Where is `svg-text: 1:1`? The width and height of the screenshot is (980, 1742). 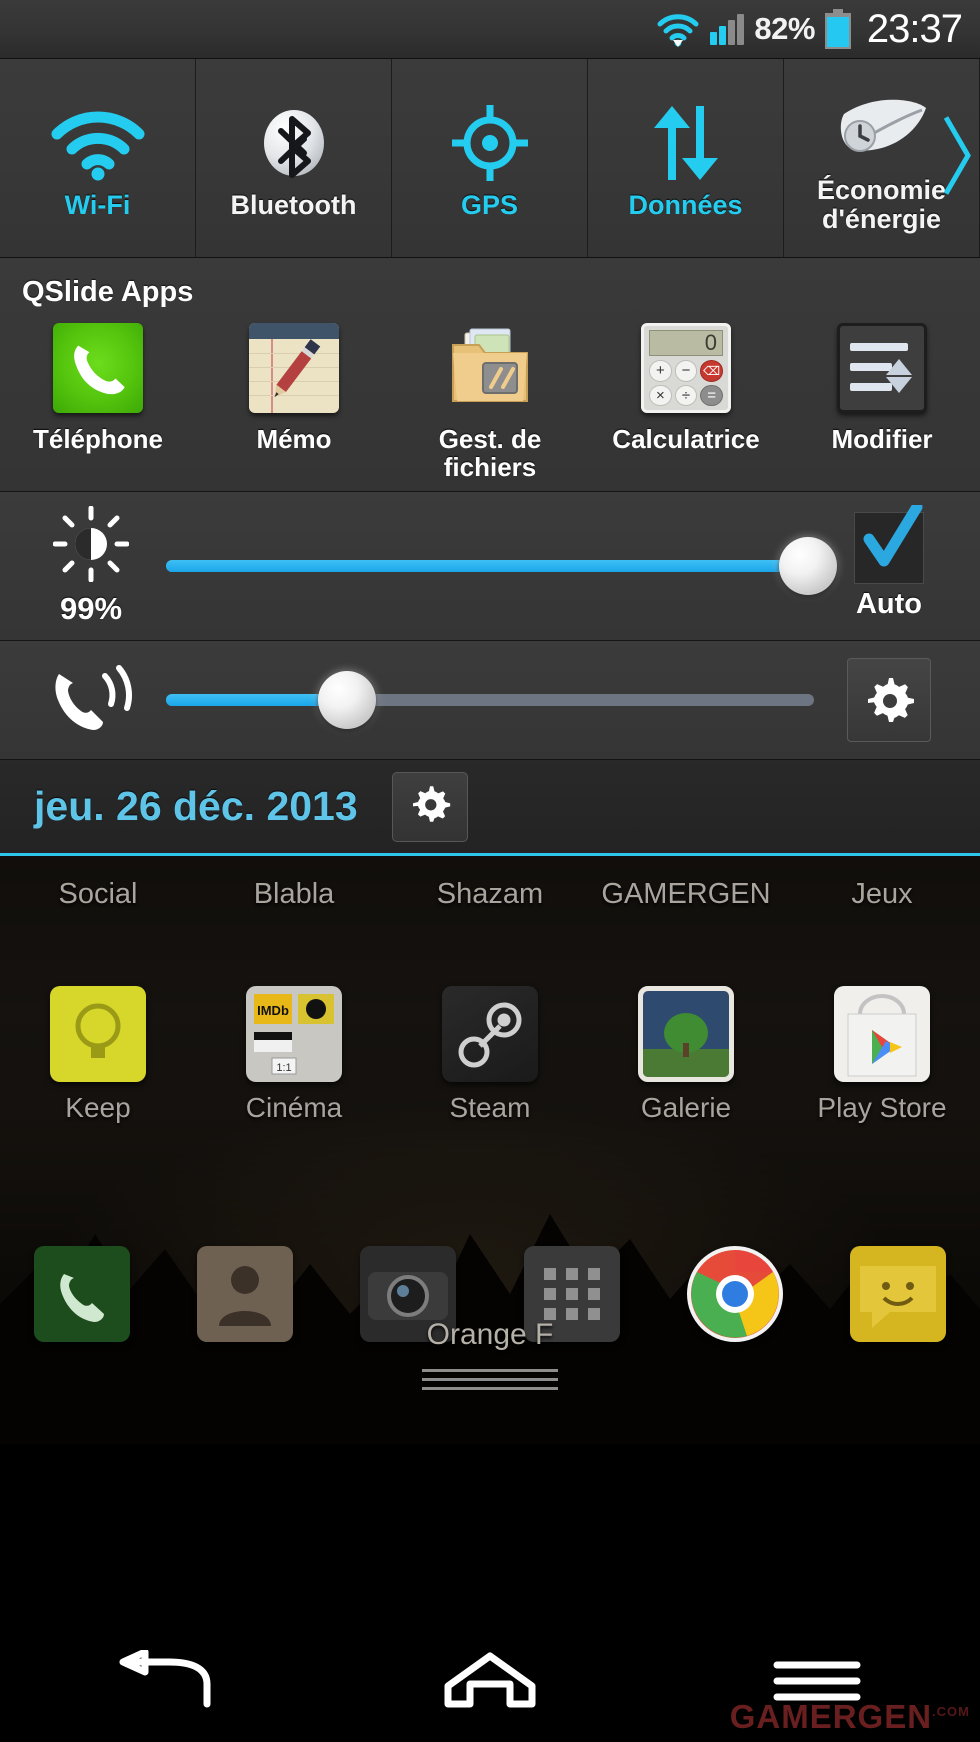 svg-text: 1:1 is located at coordinates (283, 1068).